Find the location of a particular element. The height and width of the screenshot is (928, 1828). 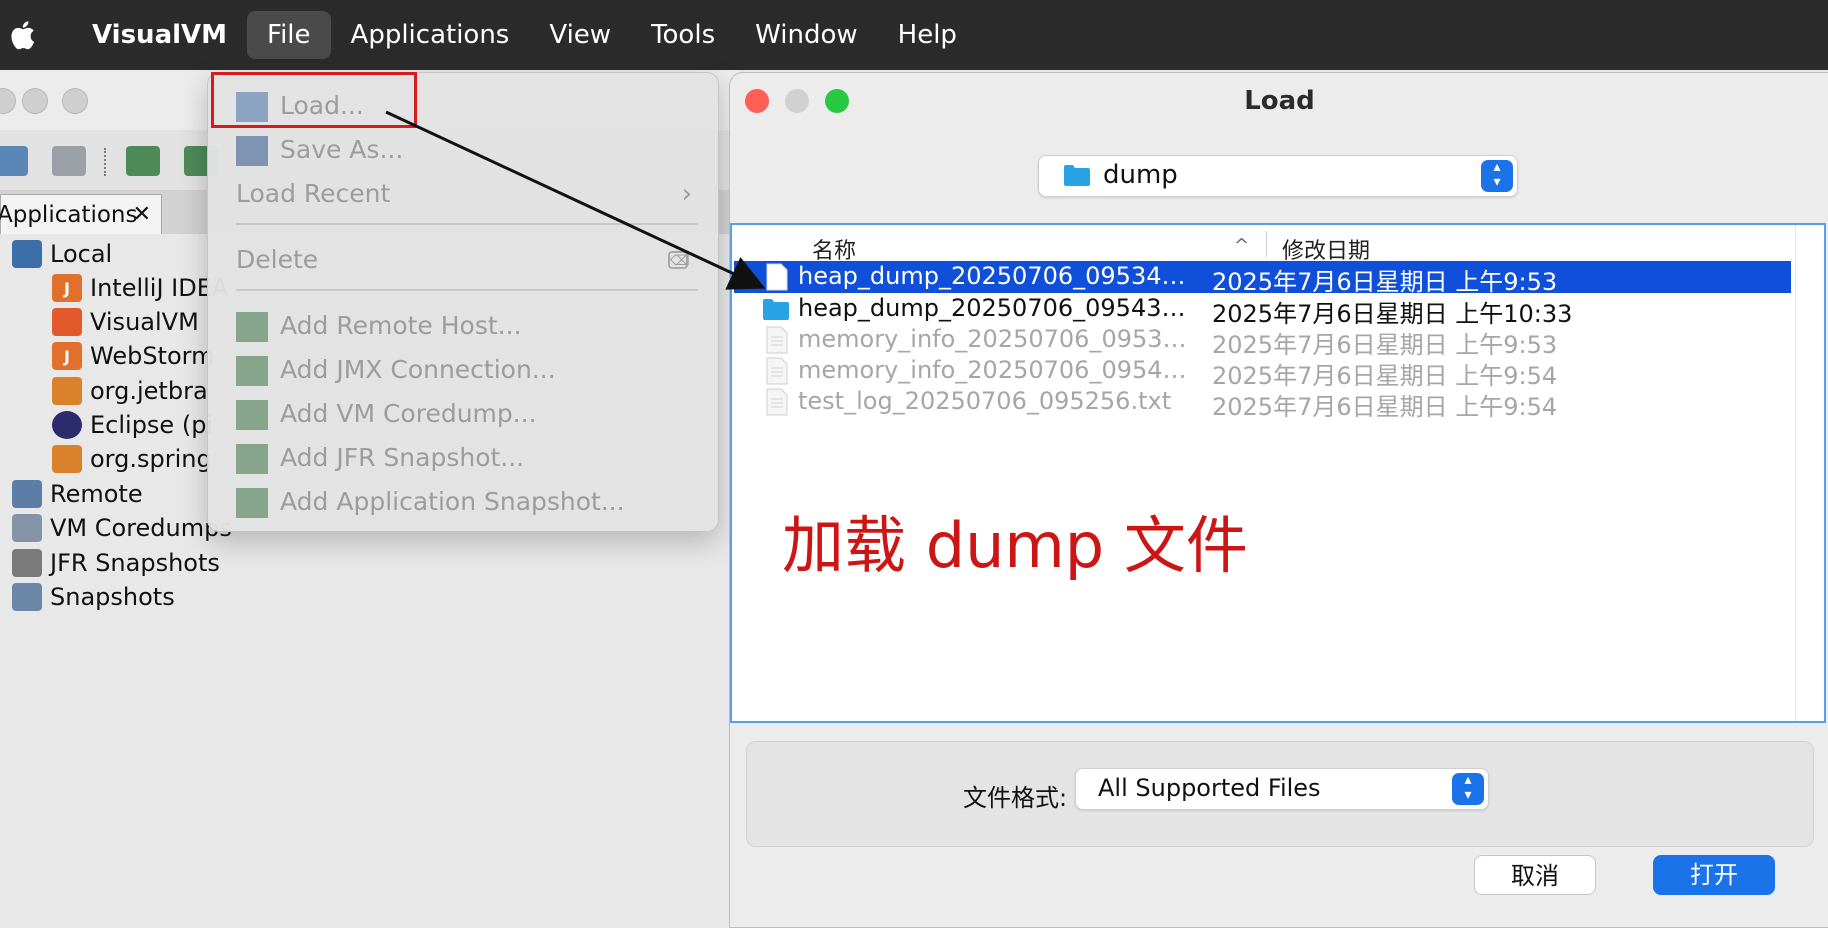

tree-node-visualvm: VisualVM is located at coordinates (125, 322).